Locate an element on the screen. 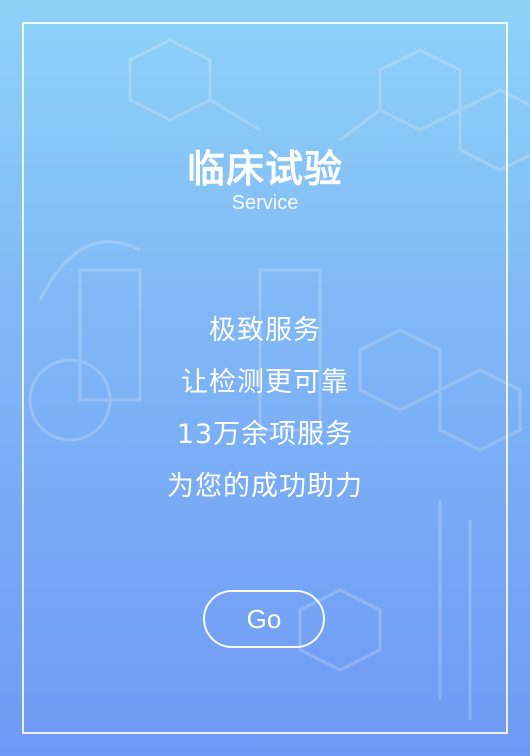 The width and height of the screenshot is (530, 756). tagline-item: 极致服务 is located at coordinates (265, 330).